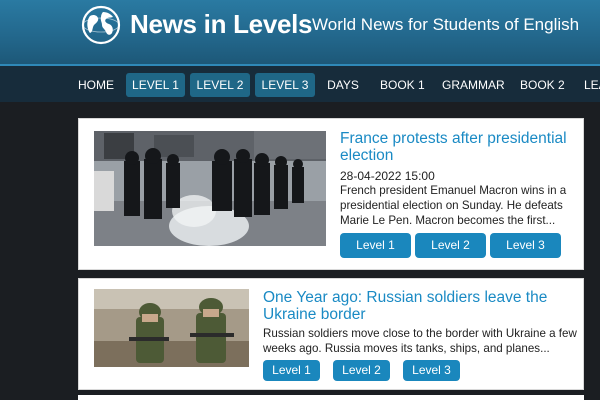  Describe the element at coordinates (592, 85) in the screenshot. I see `nav-learn: LEA` at that location.